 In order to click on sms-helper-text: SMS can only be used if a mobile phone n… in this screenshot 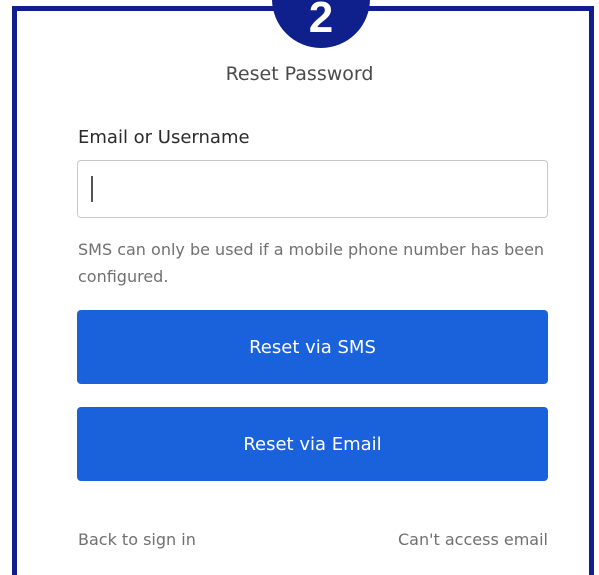, I will do `click(311, 263)`.